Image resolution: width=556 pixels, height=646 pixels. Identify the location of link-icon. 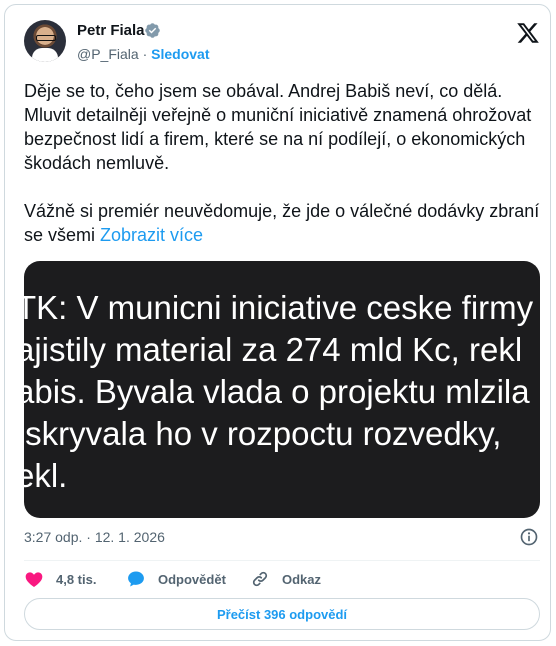
(260, 579).